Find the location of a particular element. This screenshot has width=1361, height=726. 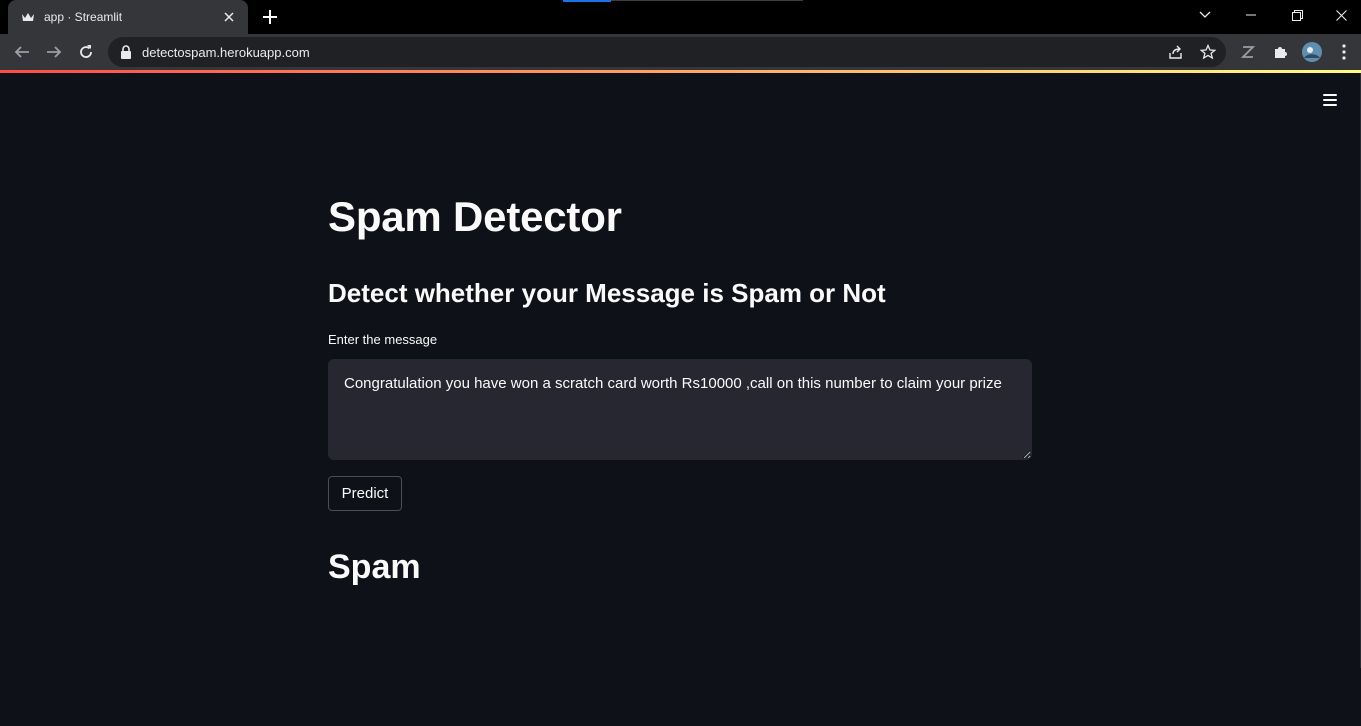

page-title: Spam Detector is located at coordinates (475, 216).